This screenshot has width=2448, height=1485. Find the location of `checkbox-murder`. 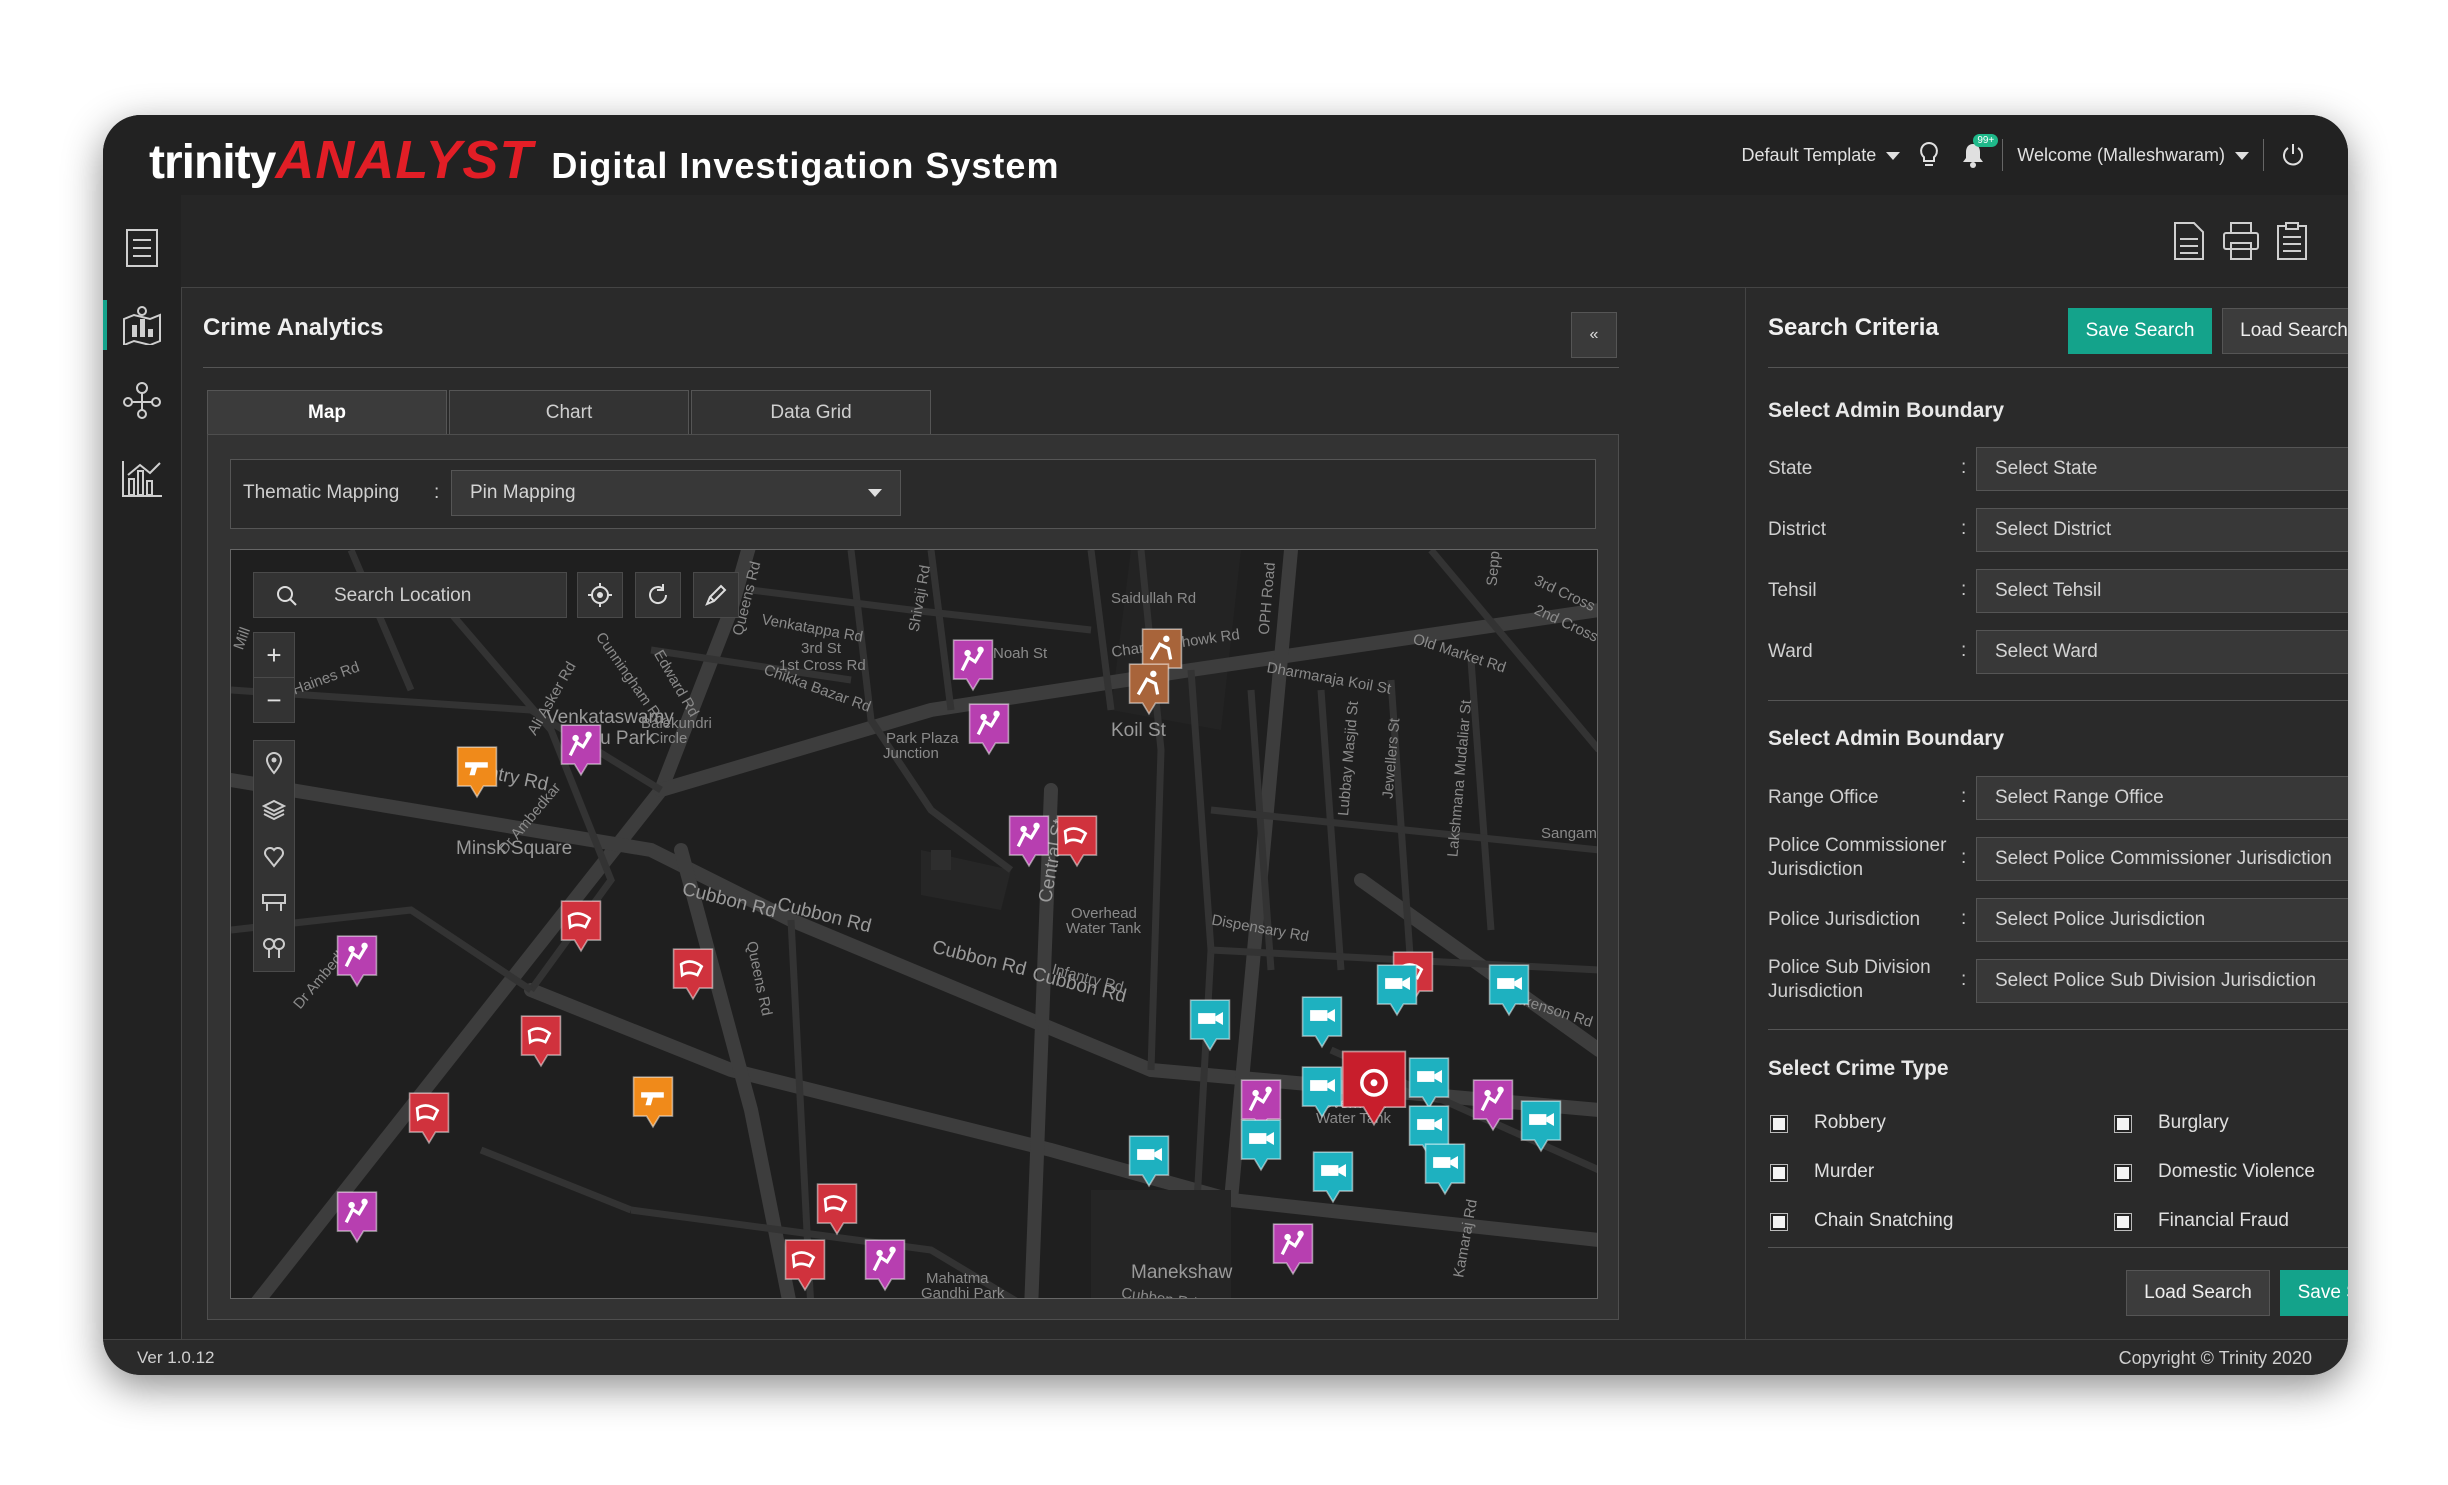

checkbox-murder is located at coordinates (1779, 1173).